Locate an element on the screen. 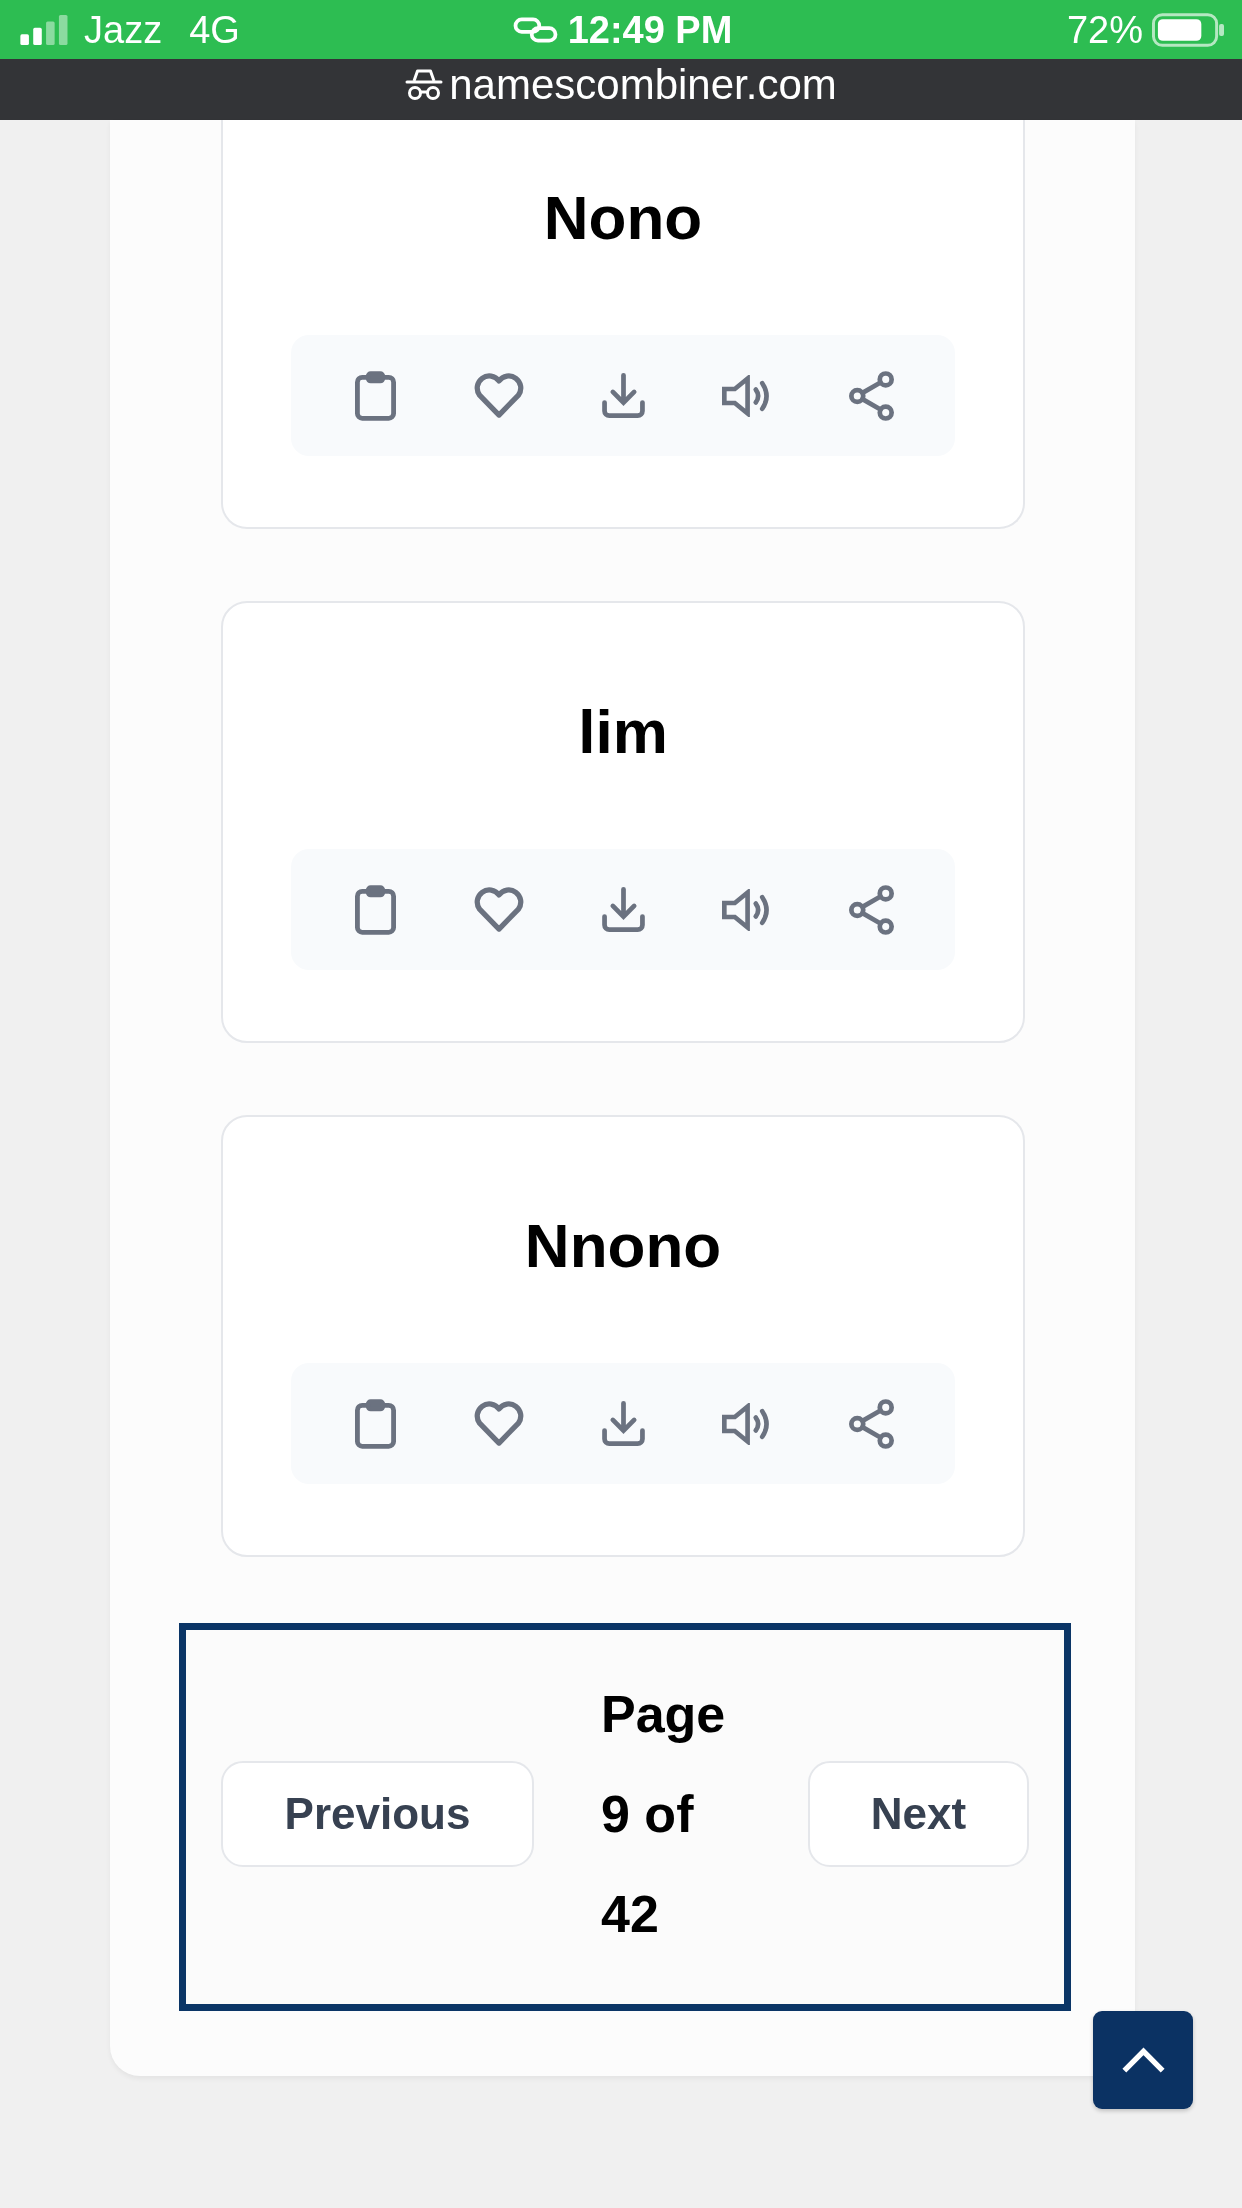 Image resolution: width=1242 pixels, height=2208 pixels. previous-button: Previous is located at coordinates (377, 1814).